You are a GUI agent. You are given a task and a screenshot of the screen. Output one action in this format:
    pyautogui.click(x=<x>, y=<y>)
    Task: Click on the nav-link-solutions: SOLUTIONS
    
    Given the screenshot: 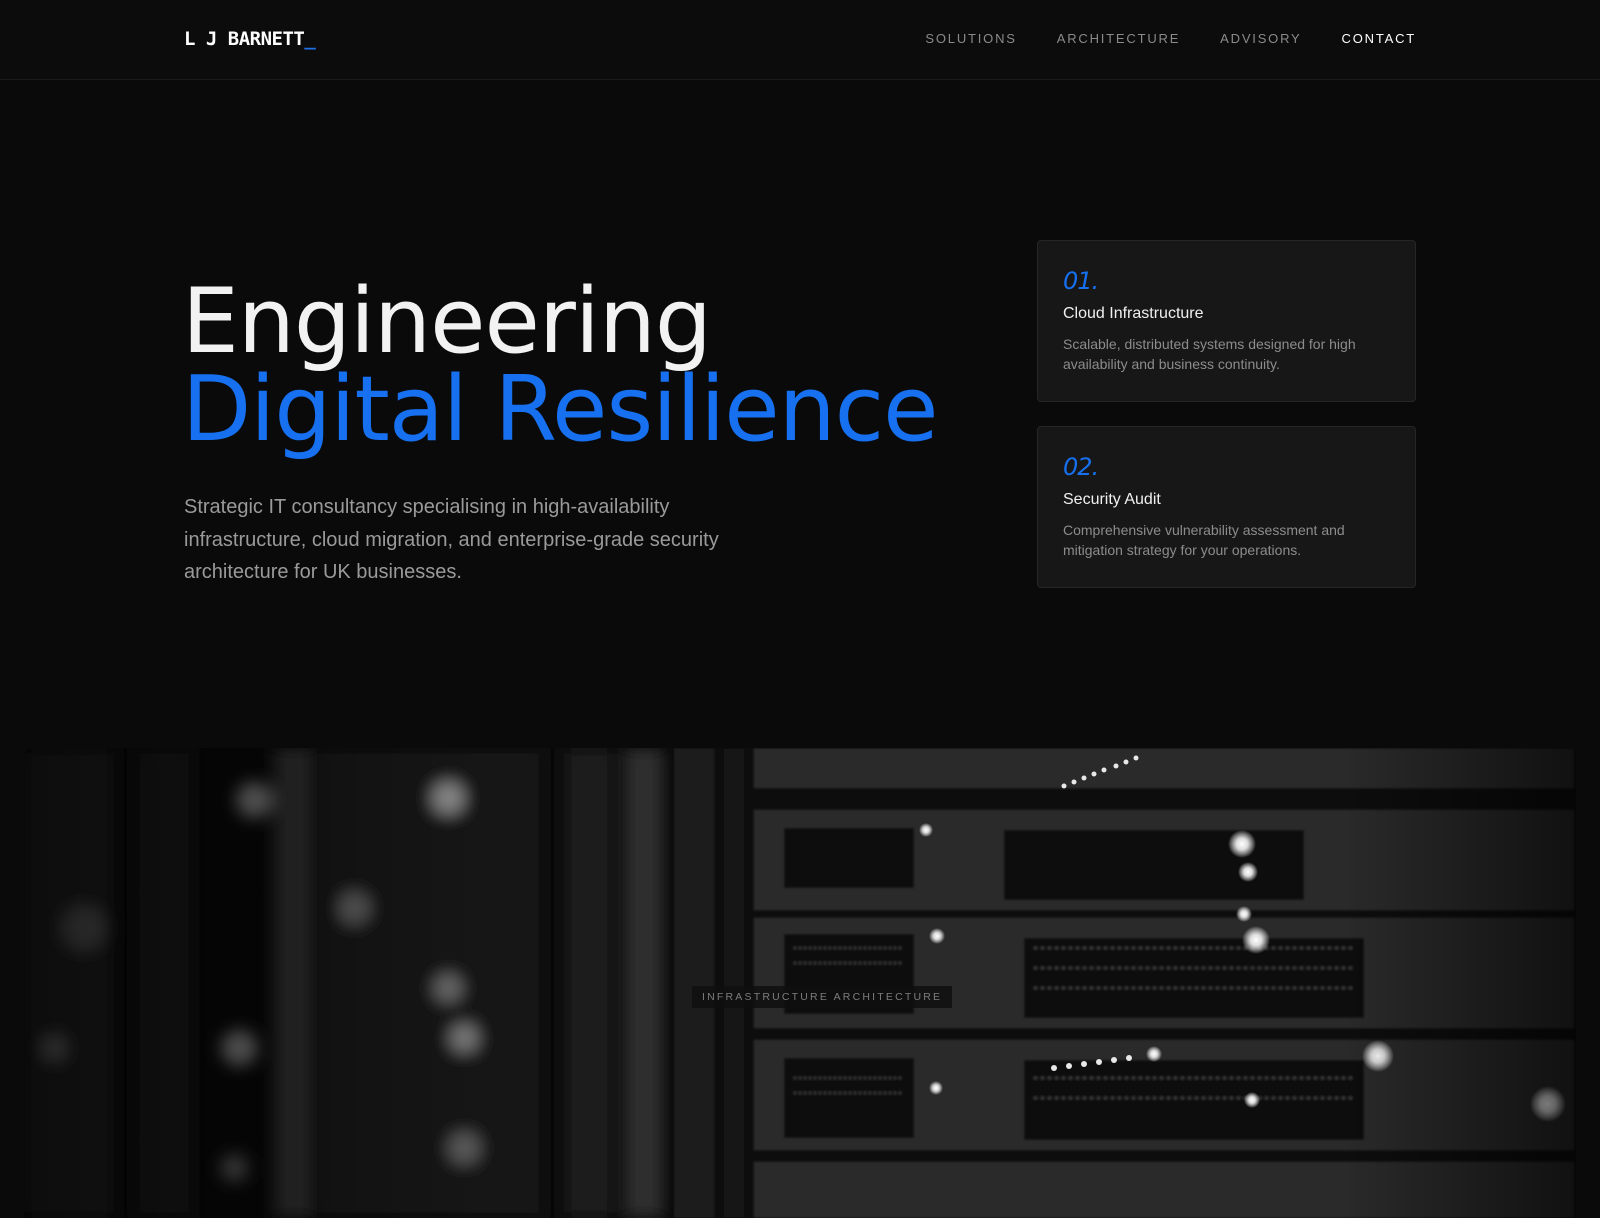 What is the action you would take?
    pyautogui.click(x=970, y=38)
    